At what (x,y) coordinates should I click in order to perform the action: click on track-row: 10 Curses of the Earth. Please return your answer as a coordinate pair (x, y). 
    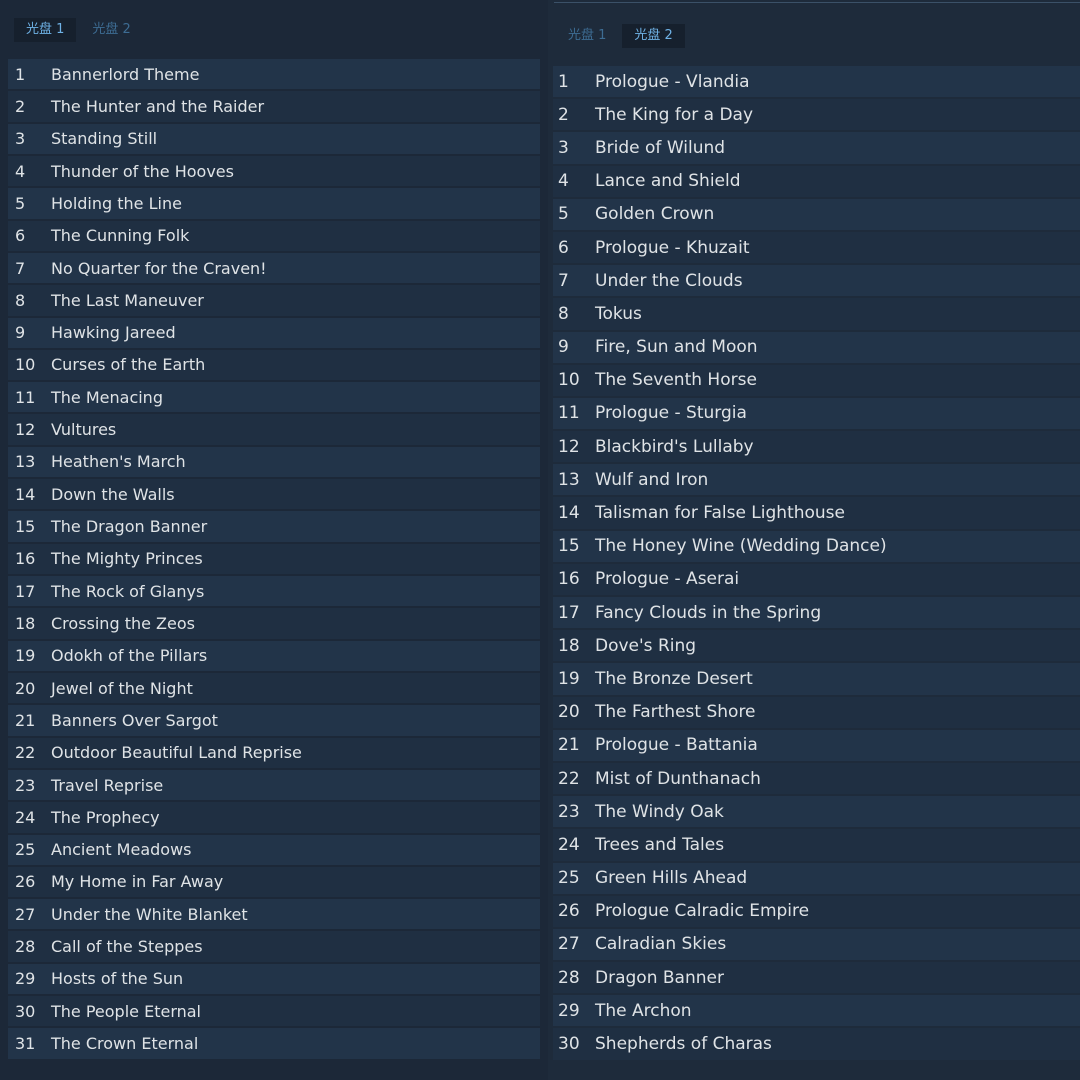
    Looking at the image, I should click on (274, 365).